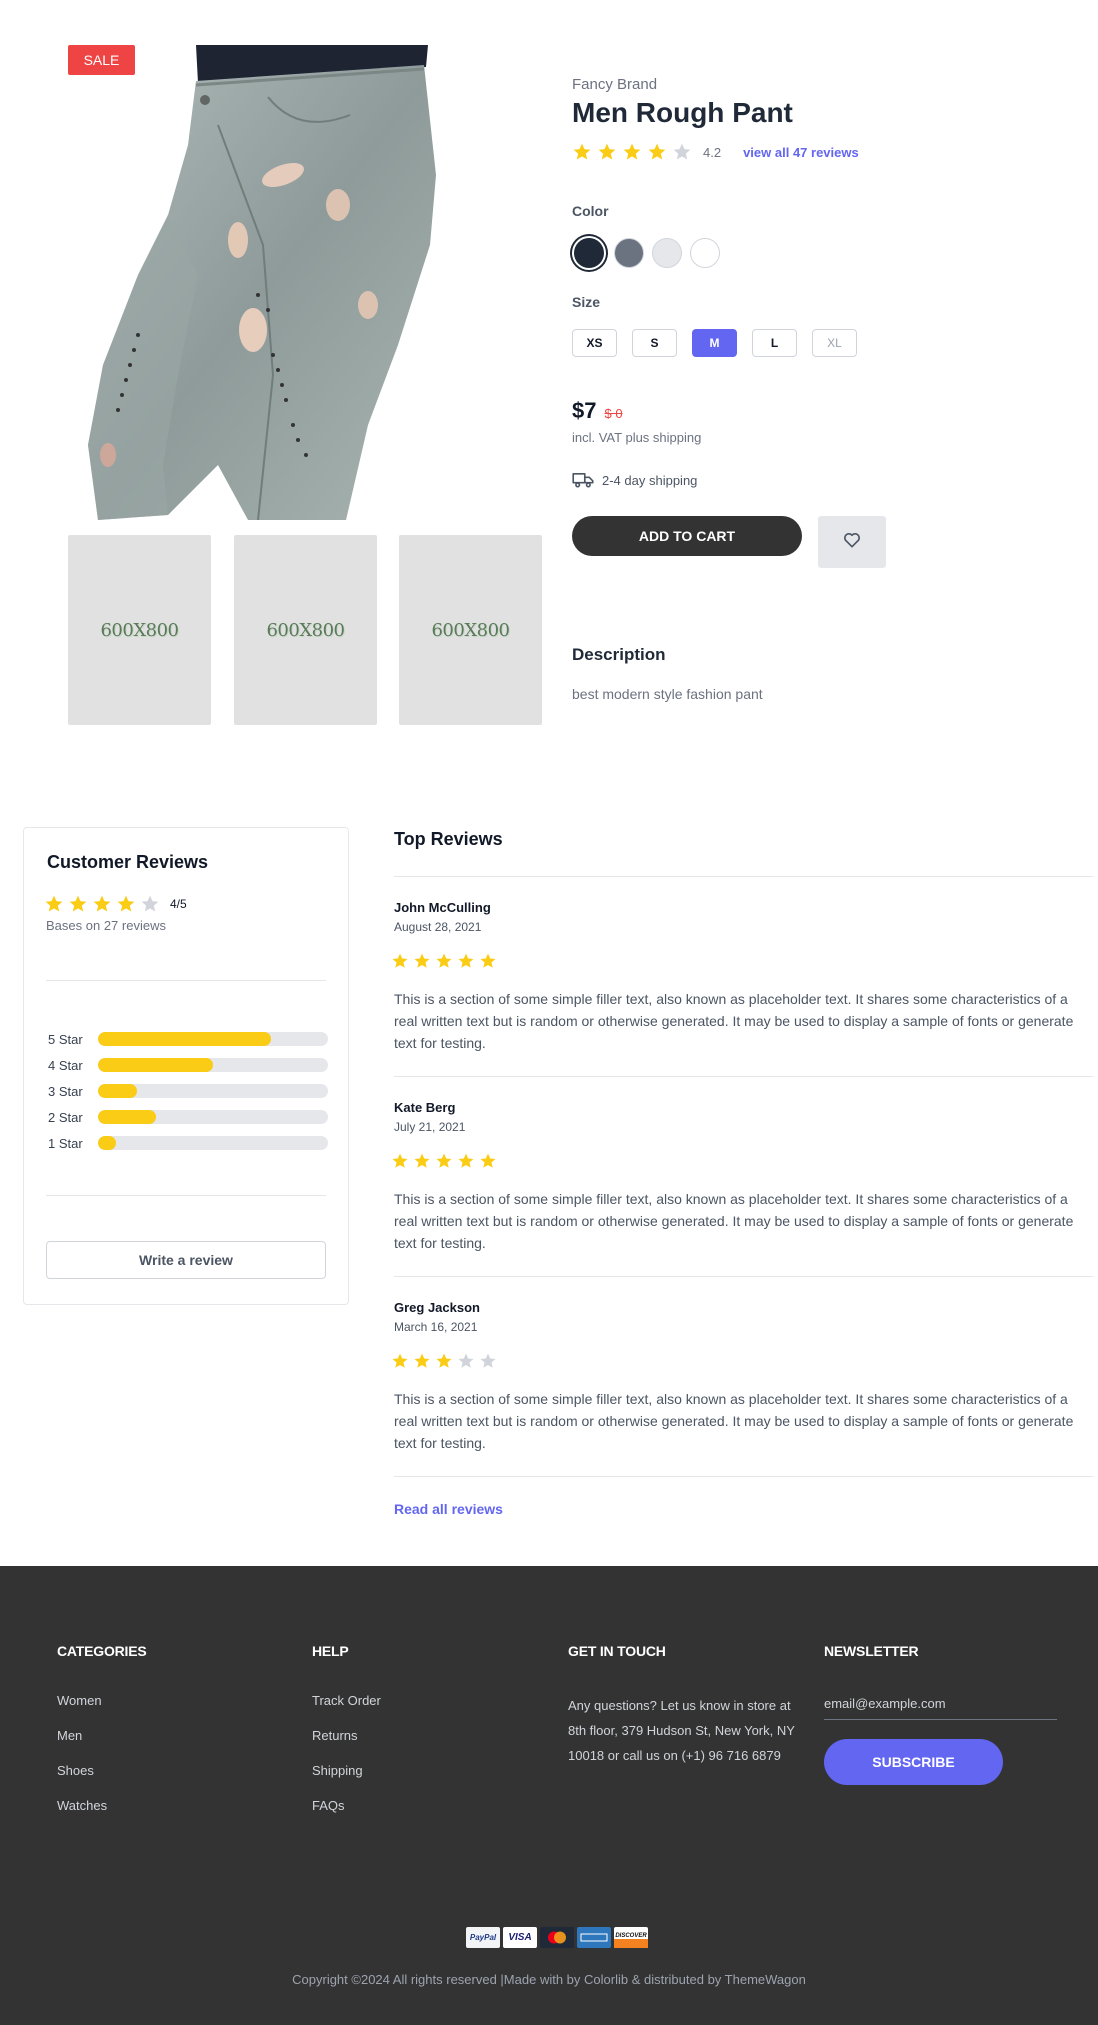  I want to click on wishlist-button, so click(852, 542).